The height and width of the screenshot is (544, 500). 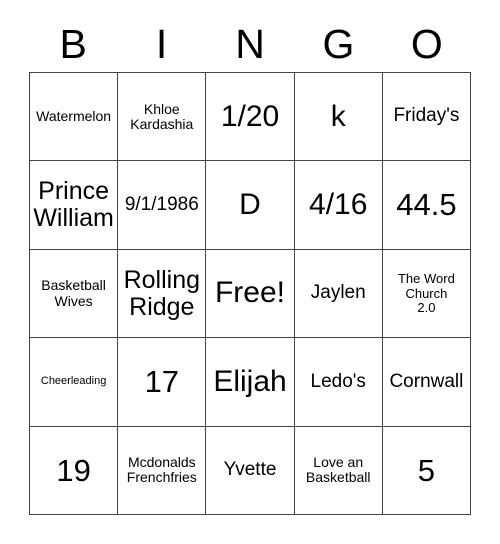 I want to click on bingo-cell-text: Friday's, so click(x=426, y=116).